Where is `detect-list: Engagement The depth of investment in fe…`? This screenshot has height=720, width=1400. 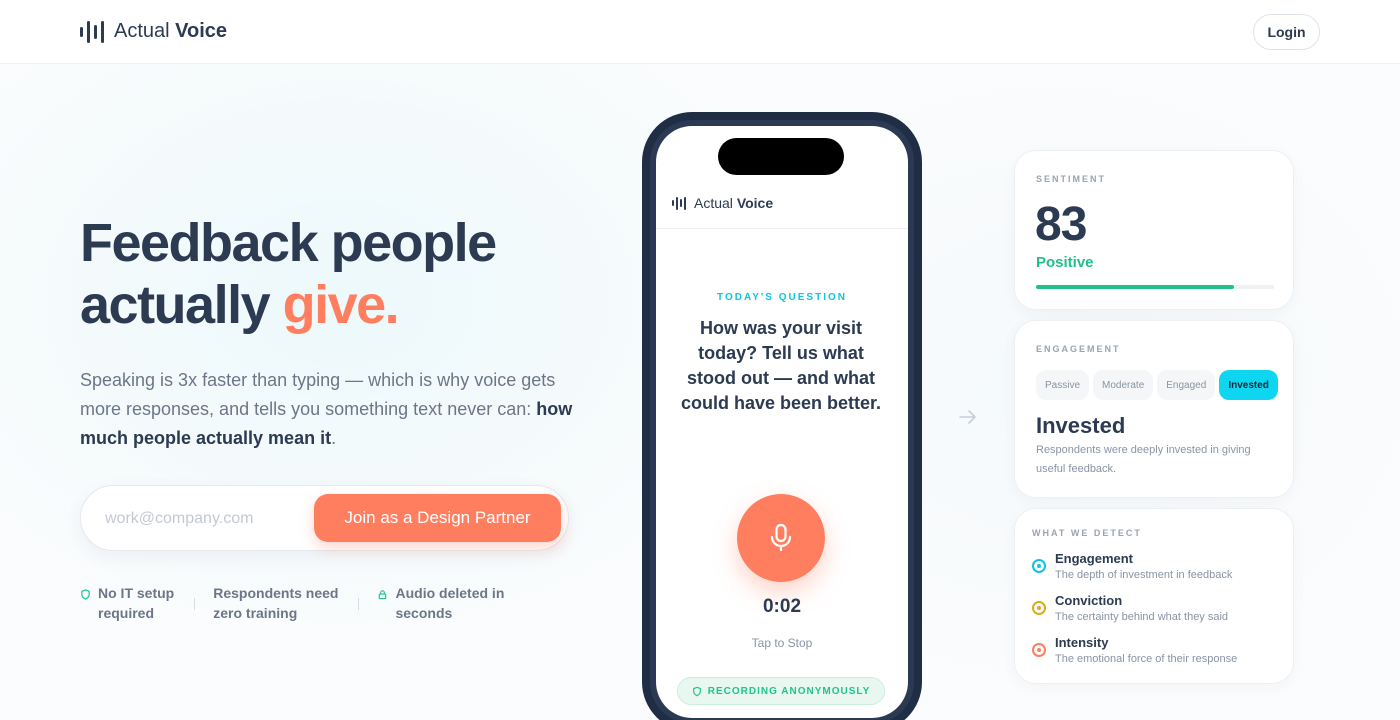
detect-list: Engagement The depth of investment in fe… is located at coordinates (1134, 614).